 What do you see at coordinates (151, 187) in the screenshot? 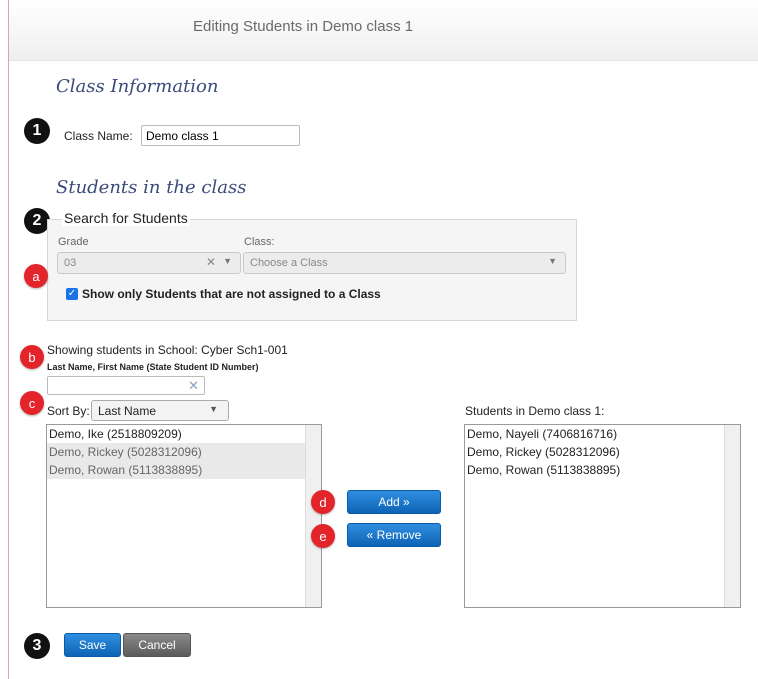
I see `students-heading: Students in the class` at bounding box center [151, 187].